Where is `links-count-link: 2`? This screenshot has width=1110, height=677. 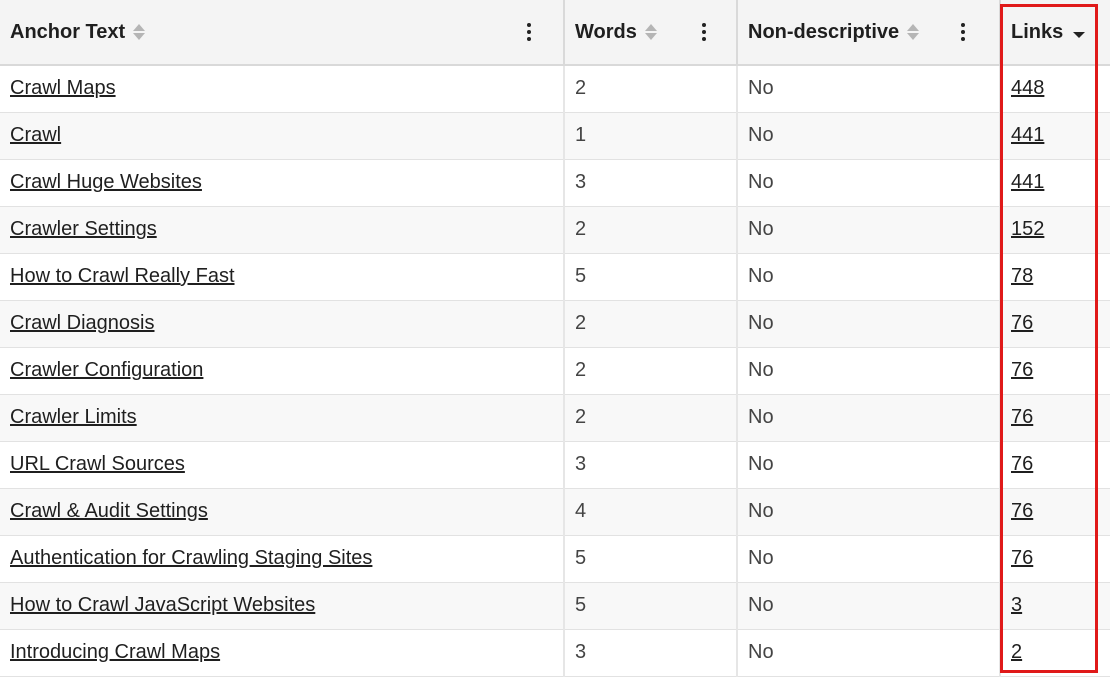
links-count-link: 2 is located at coordinates (1016, 652).